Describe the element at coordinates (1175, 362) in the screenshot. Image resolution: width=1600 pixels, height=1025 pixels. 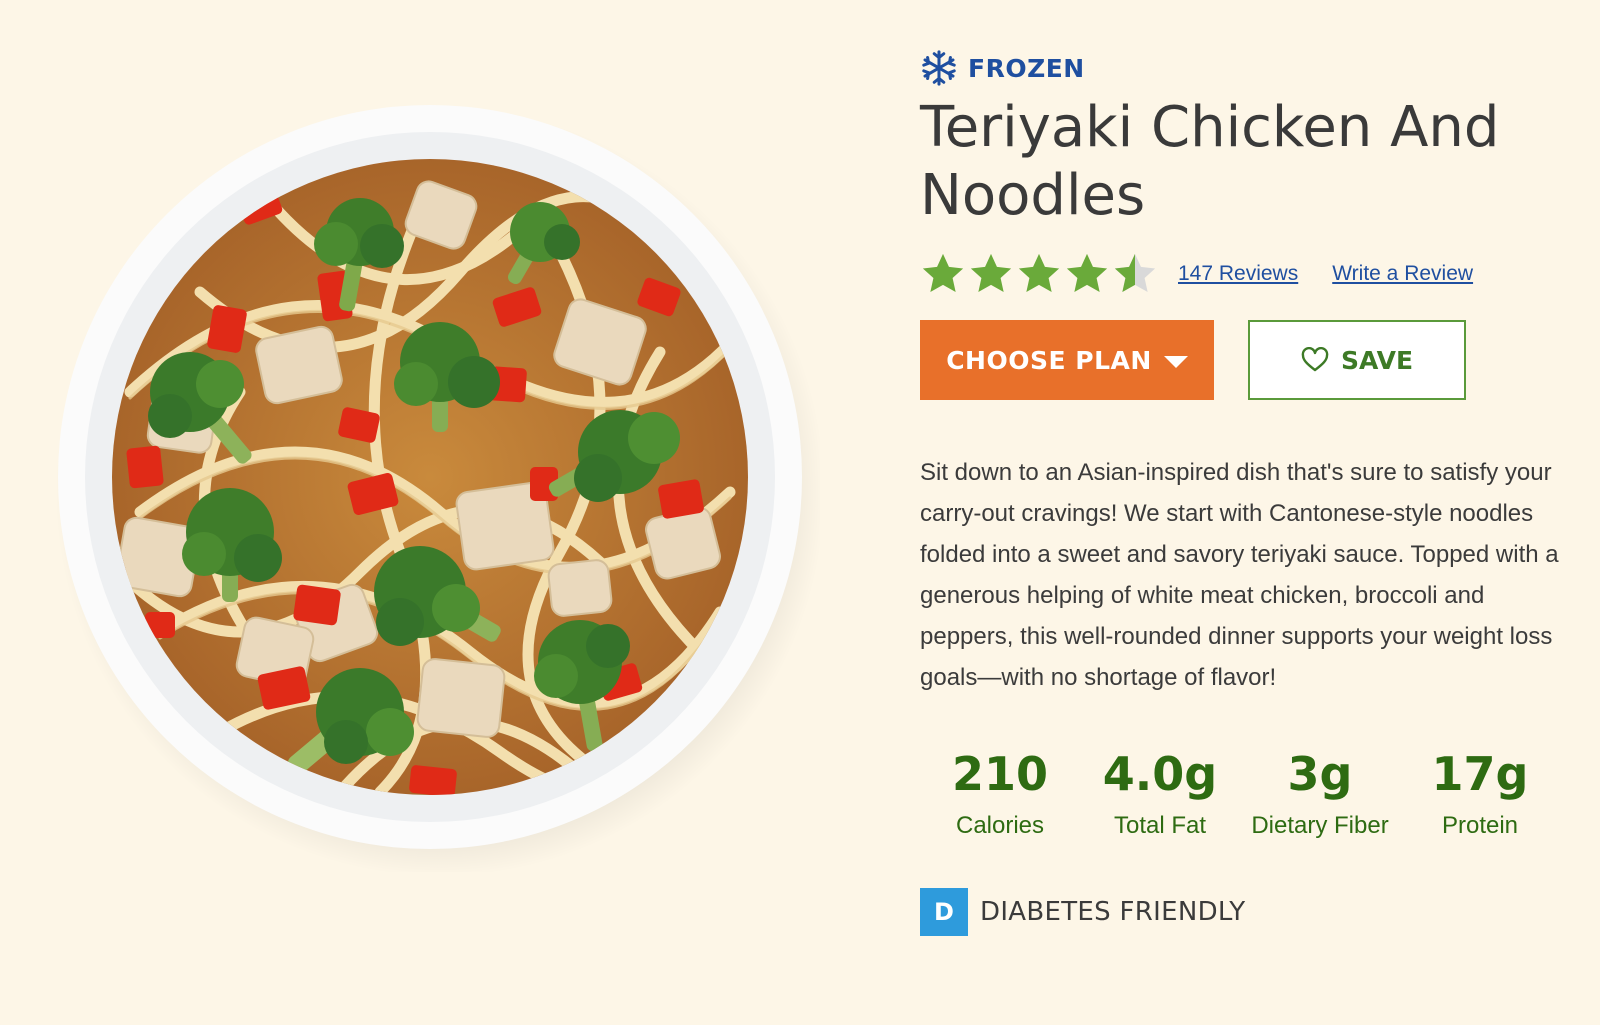
I see `caret-down-icon` at that location.